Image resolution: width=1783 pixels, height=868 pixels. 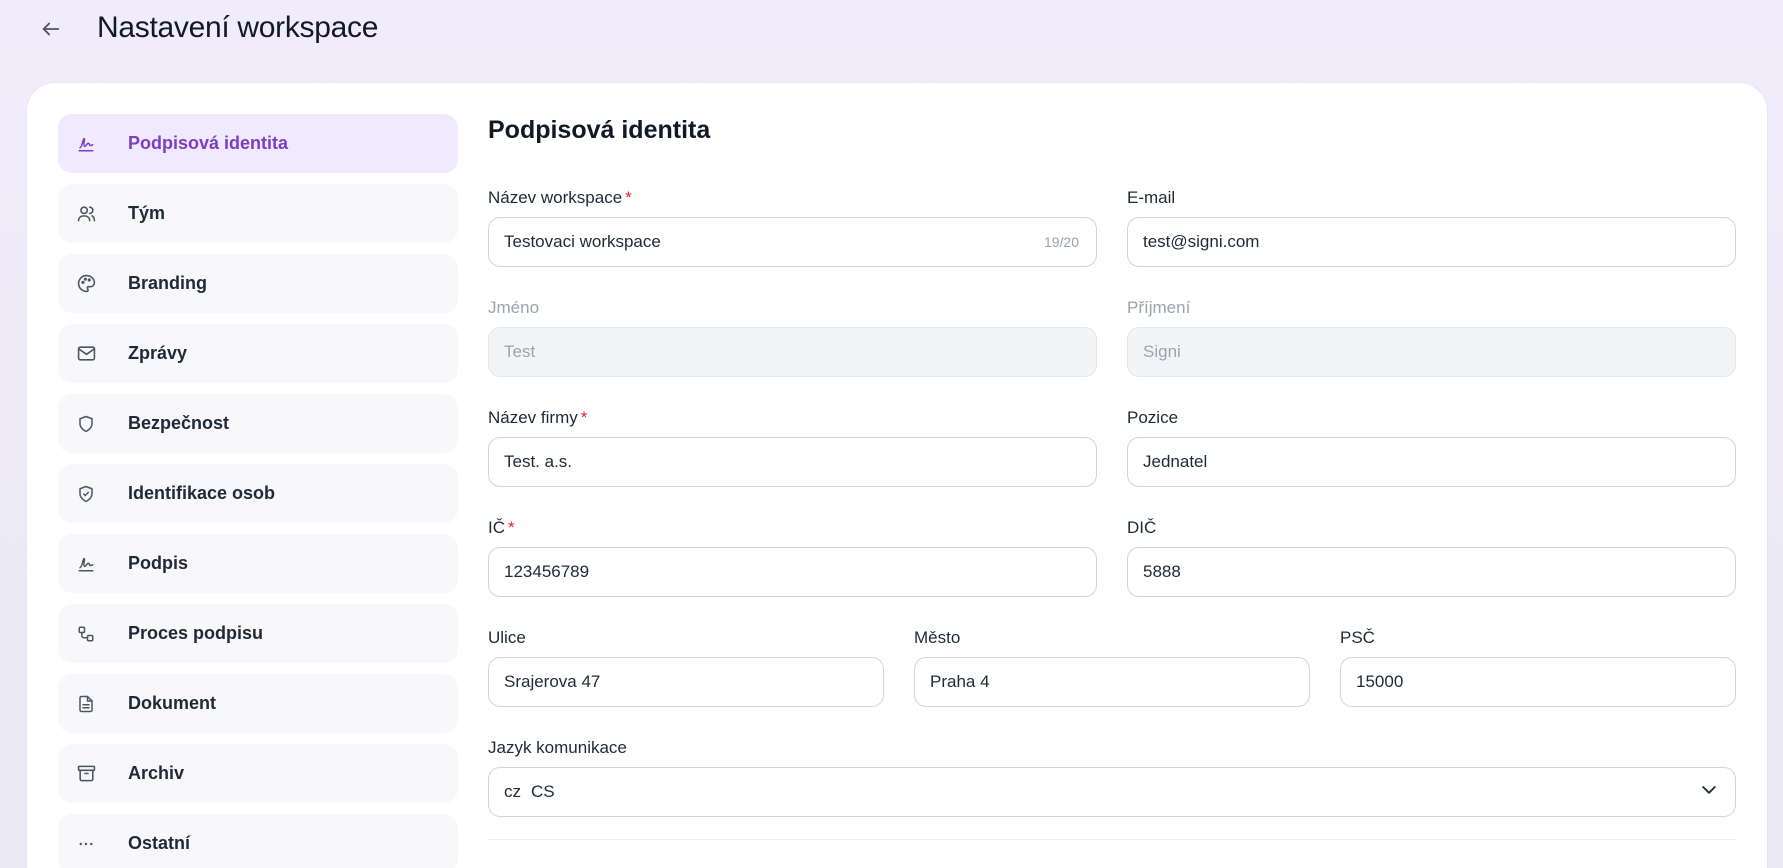 I want to click on field-label: IČ, so click(x=496, y=527).